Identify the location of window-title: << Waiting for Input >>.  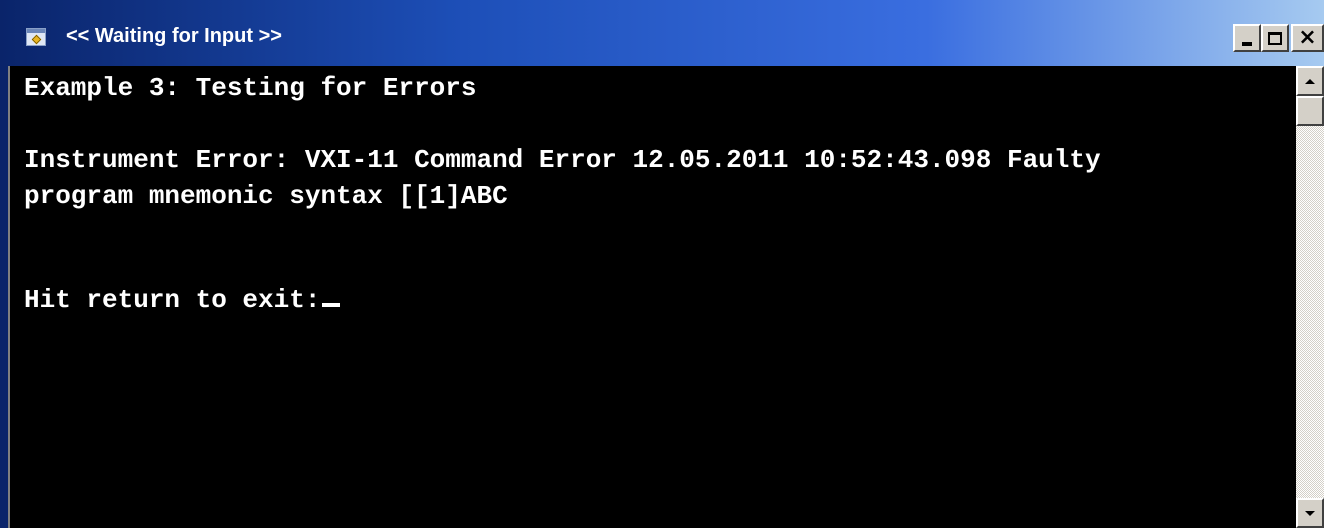
(174, 36).